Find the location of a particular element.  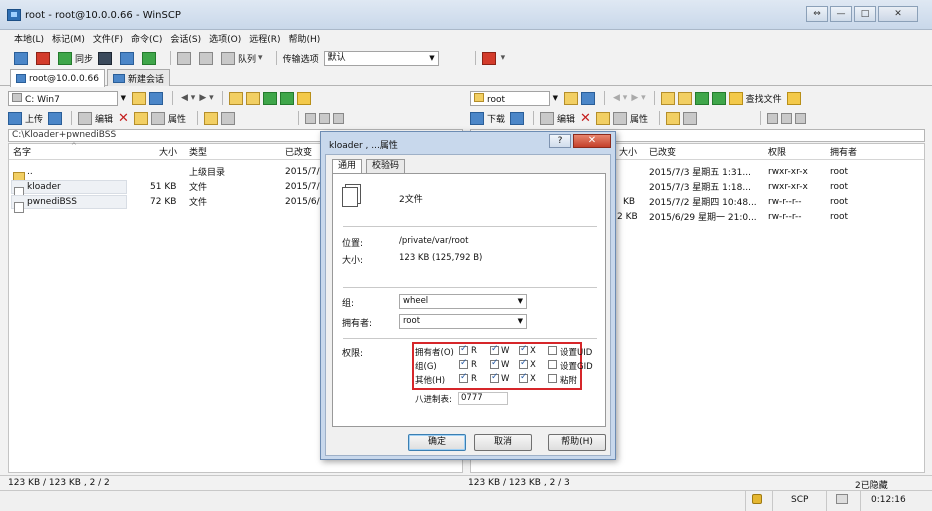

menu-mark: 标记(M) is located at coordinates (68, 38).